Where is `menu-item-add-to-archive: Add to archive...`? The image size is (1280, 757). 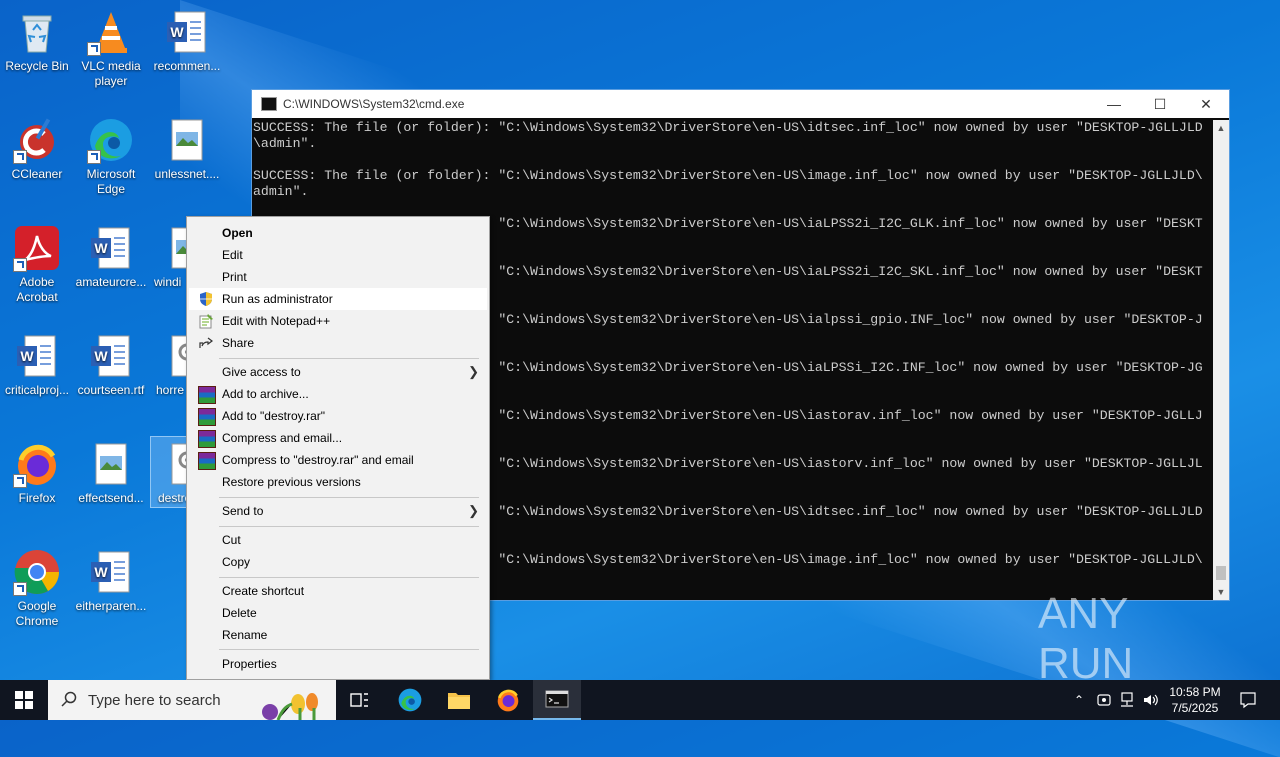 menu-item-add-to-archive: Add to archive... is located at coordinates (338, 394).